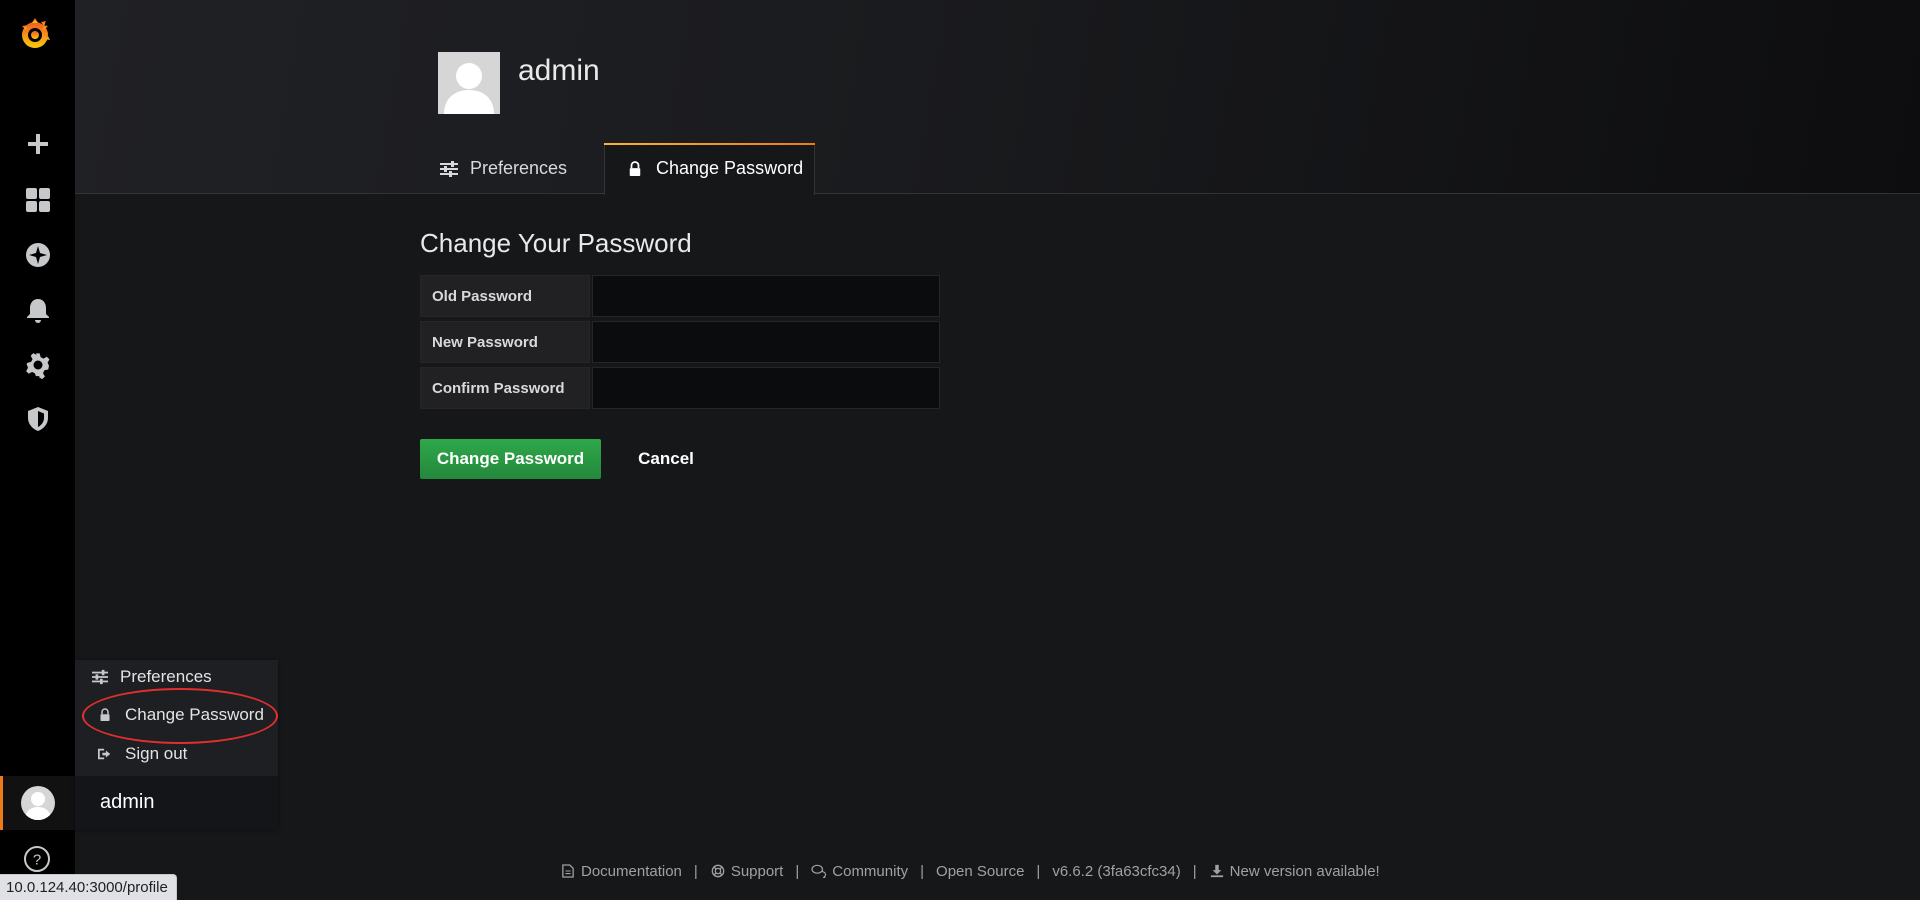  What do you see at coordinates (1304, 871) in the screenshot?
I see `footer-link-label: New version available!` at bounding box center [1304, 871].